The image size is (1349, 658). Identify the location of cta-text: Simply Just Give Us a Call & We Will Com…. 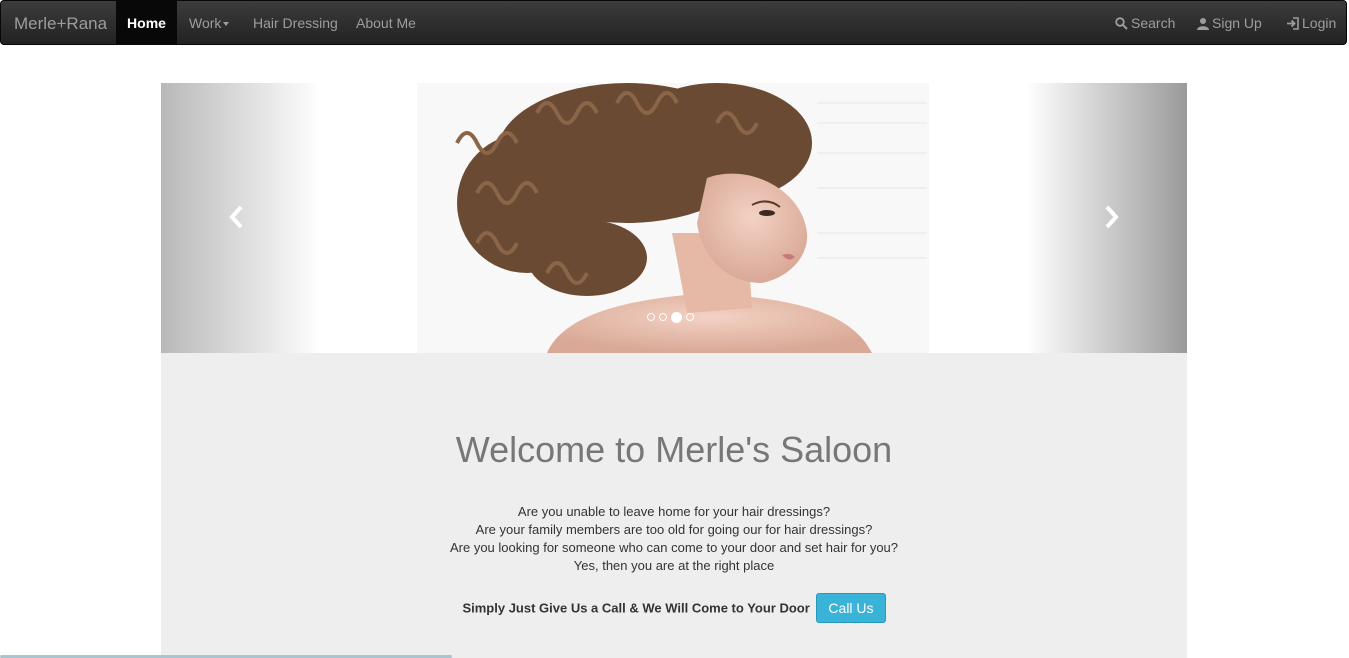
(636, 608).